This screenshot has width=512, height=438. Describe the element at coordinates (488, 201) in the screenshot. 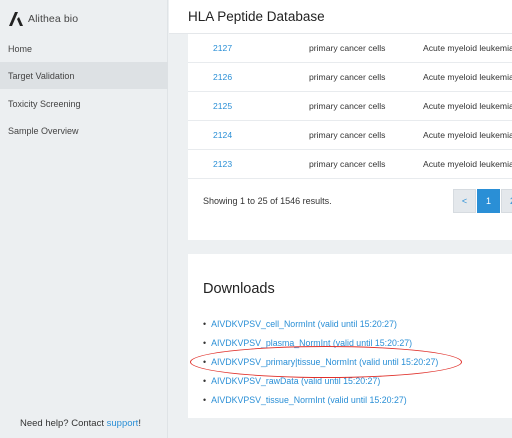

I see `page-1-button: 1` at that location.